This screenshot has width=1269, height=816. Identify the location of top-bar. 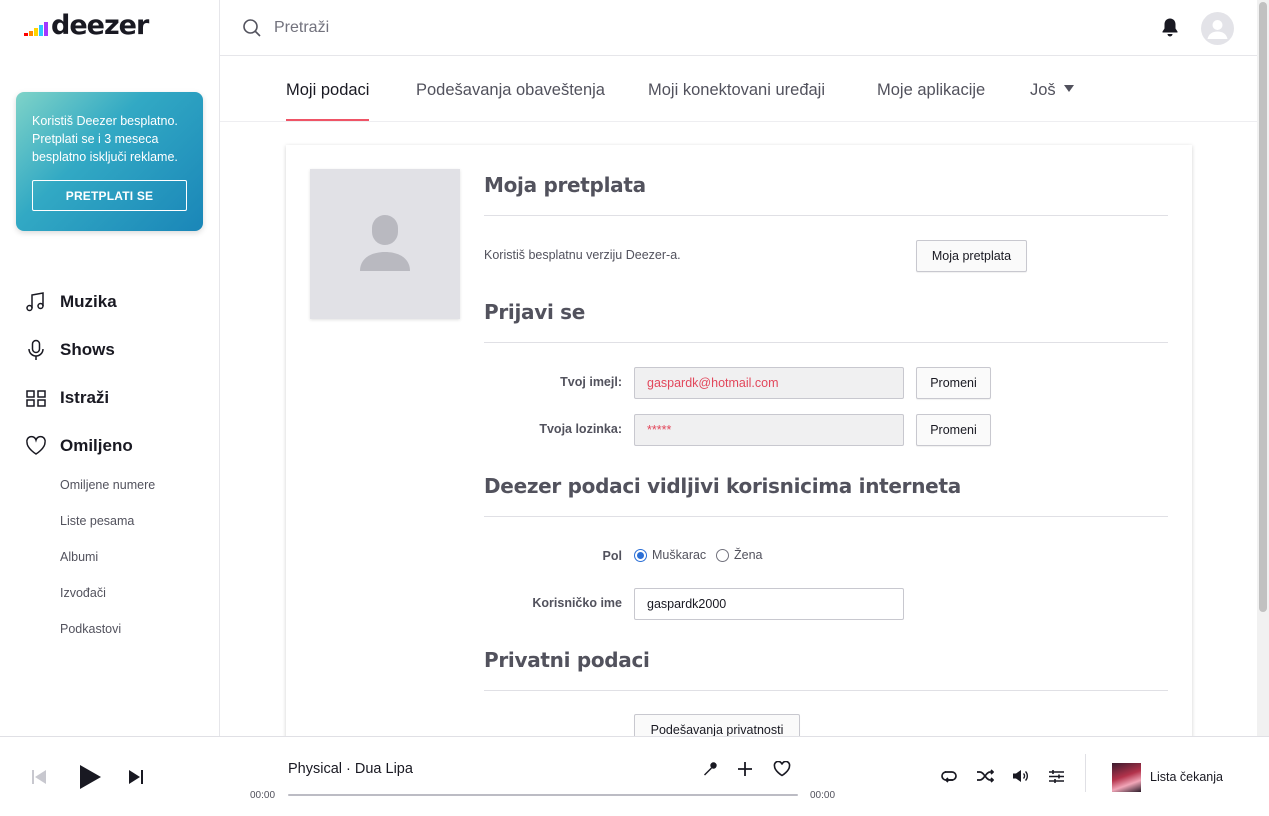
(738, 28).